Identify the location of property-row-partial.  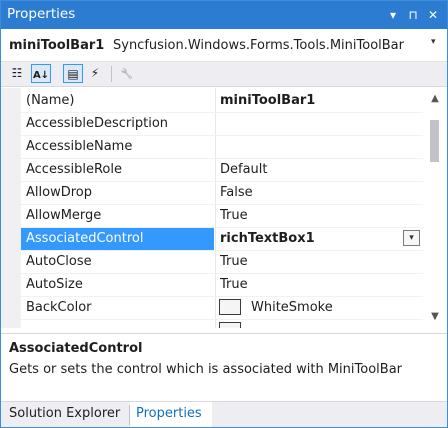
(222, 324).